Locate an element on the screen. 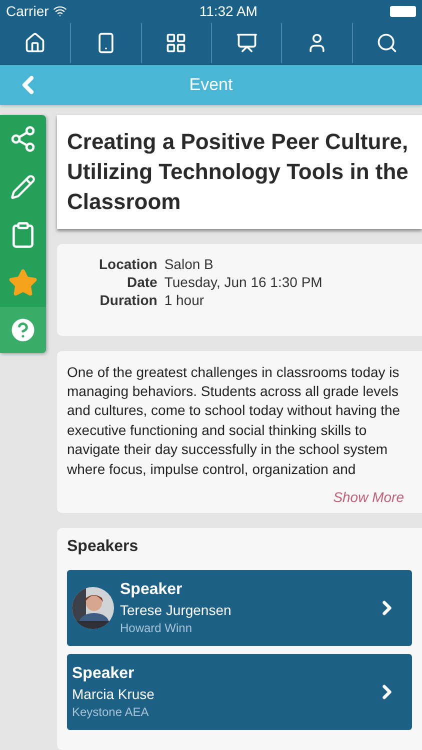  speaker-organization: Keystone AEA is located at coordinates (111, 712).